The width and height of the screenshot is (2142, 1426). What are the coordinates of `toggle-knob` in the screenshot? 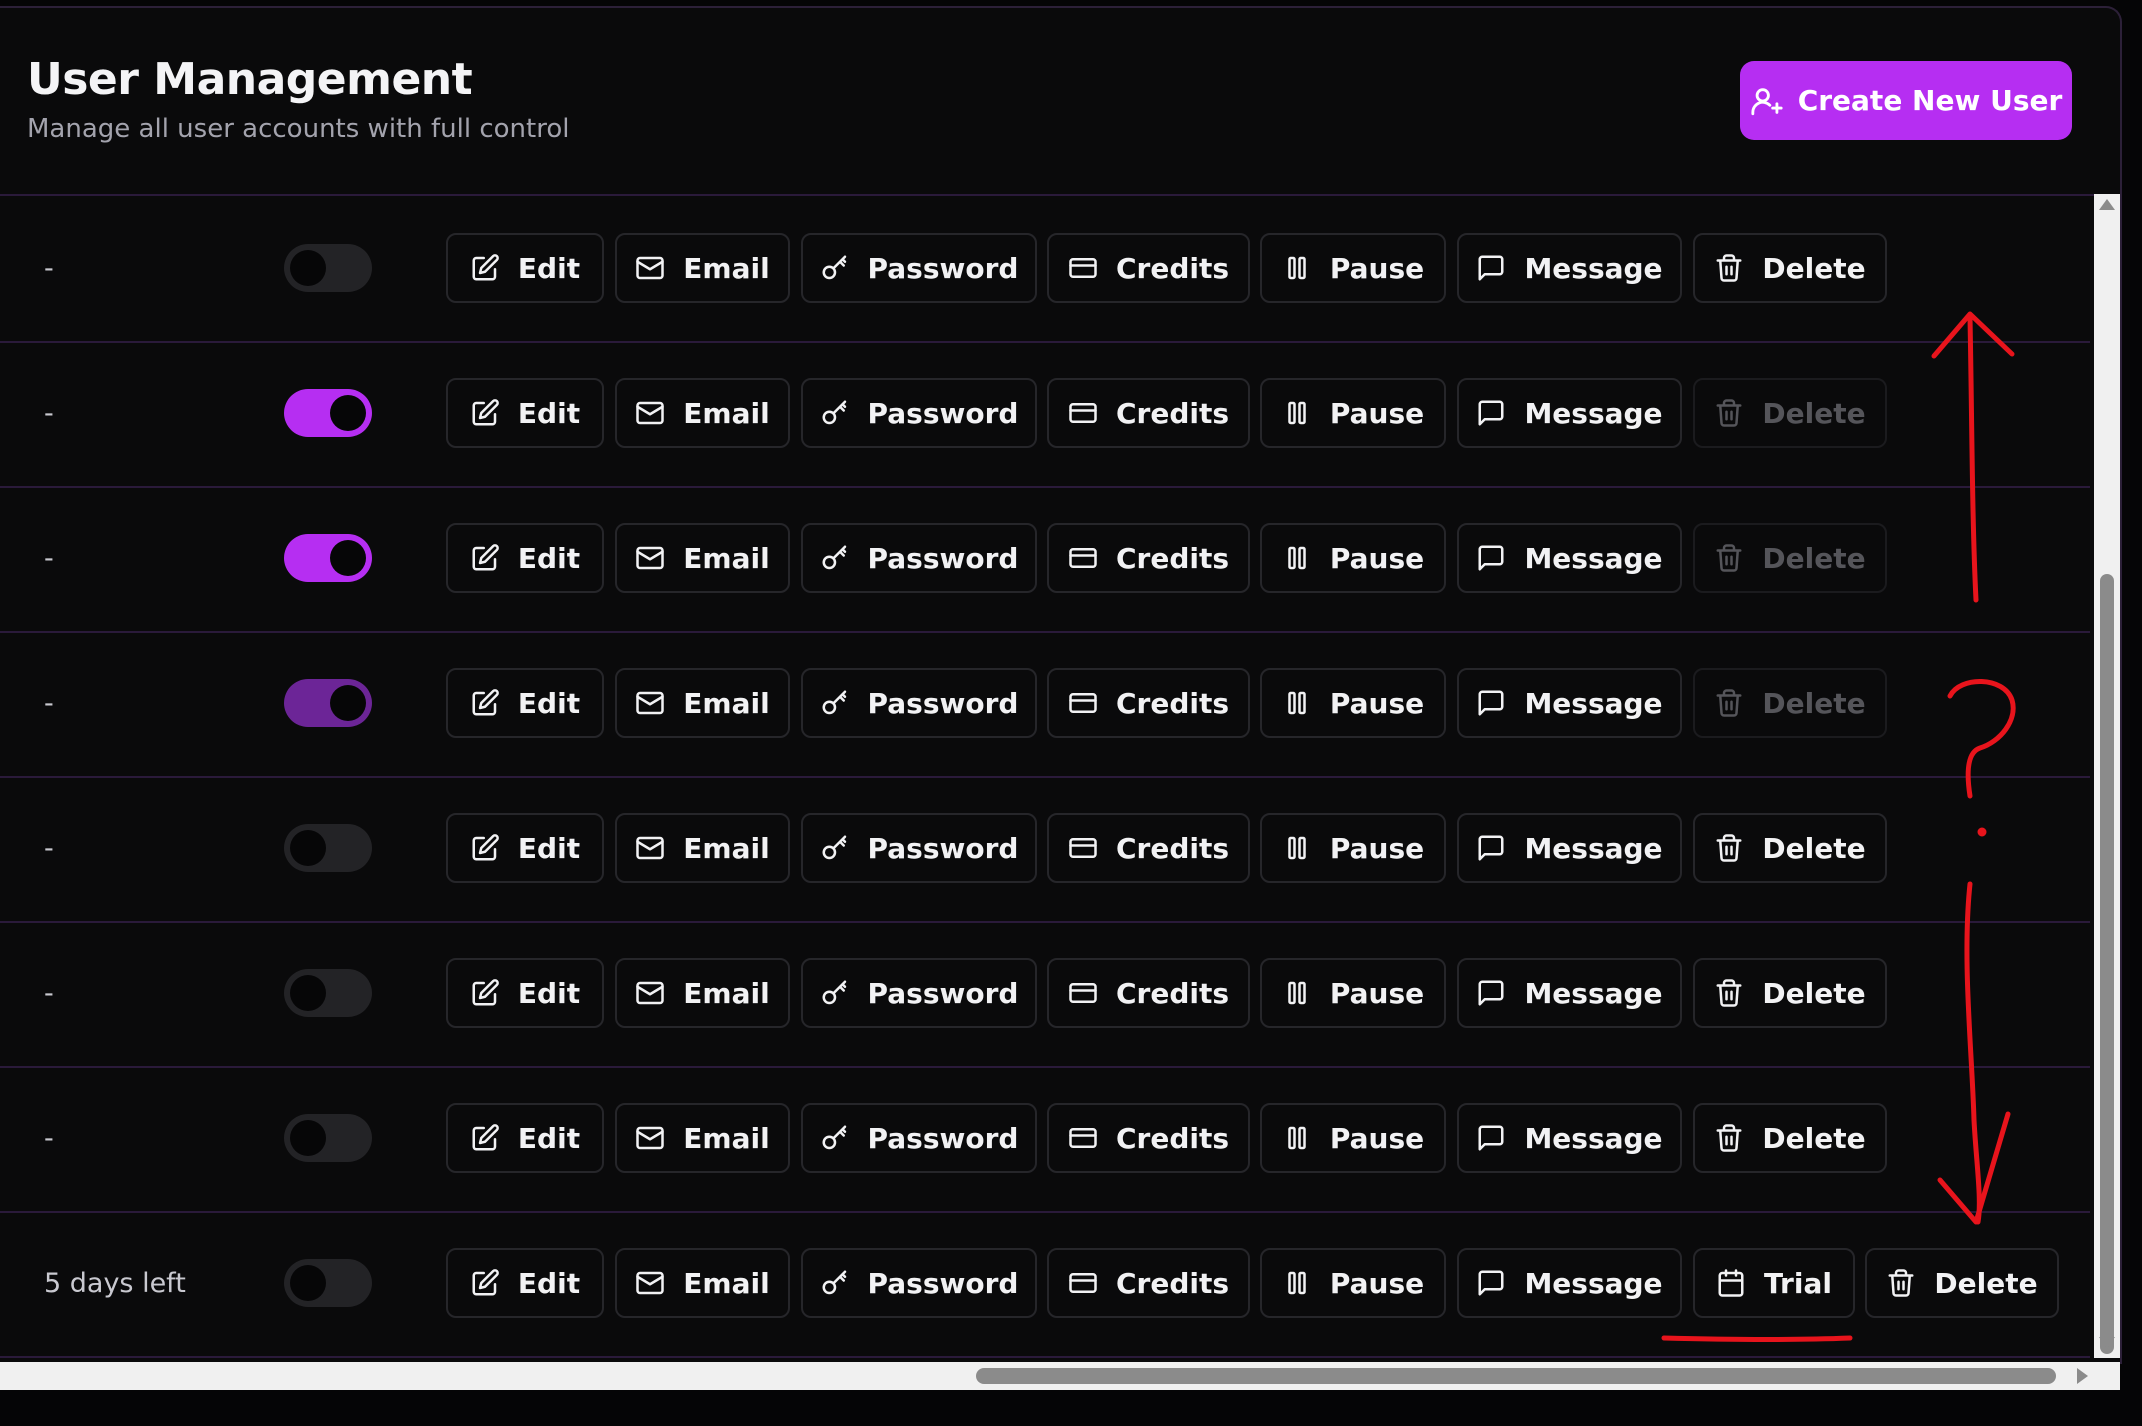 It's located at (308, 1283).